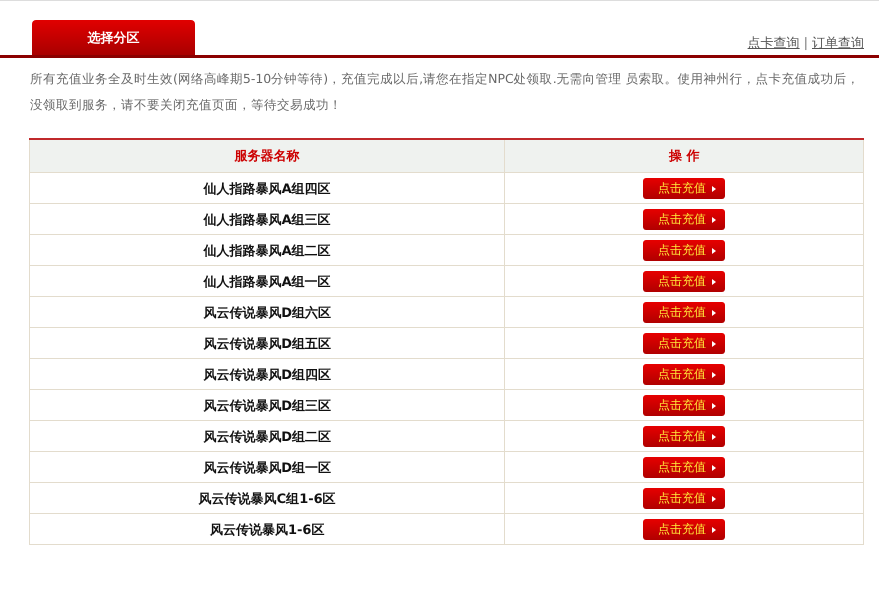  What do you see at coordinates (267, 282) in the screenshot?
I see `server-name: 仙人指路暴风A组一区` at bounding box center [267, 282].